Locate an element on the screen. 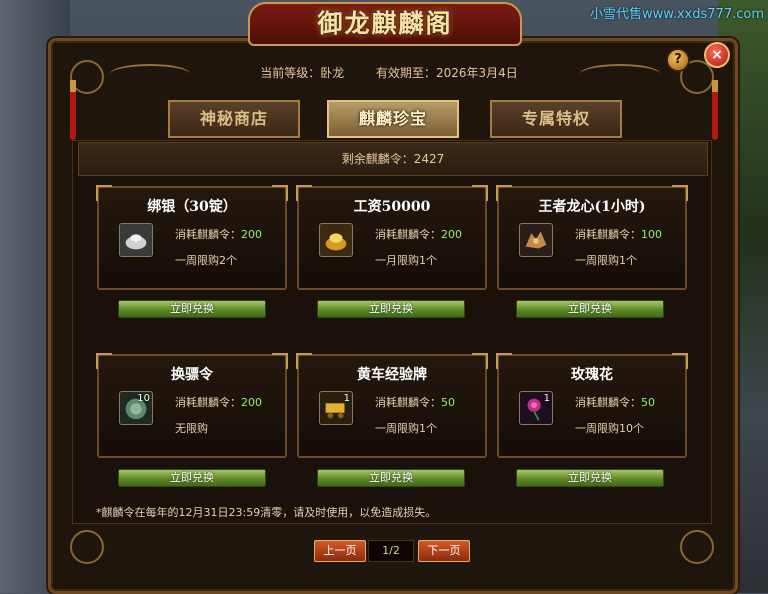  gold-ingot-icon is located at coordinates (336, 240).